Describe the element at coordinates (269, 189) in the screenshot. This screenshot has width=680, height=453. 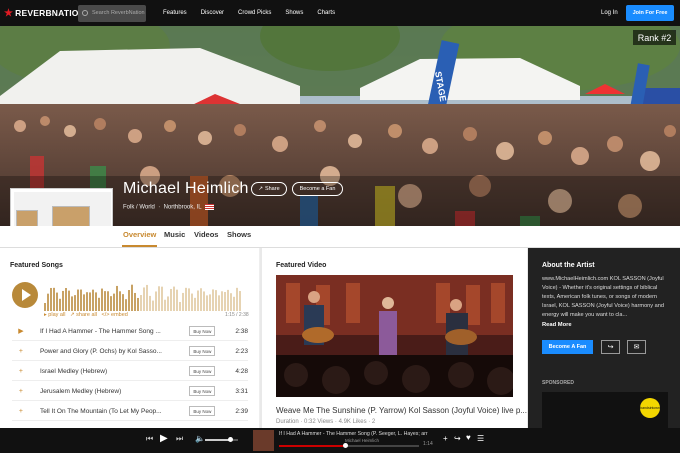
I see `share-button: ↗ Share` at that location.